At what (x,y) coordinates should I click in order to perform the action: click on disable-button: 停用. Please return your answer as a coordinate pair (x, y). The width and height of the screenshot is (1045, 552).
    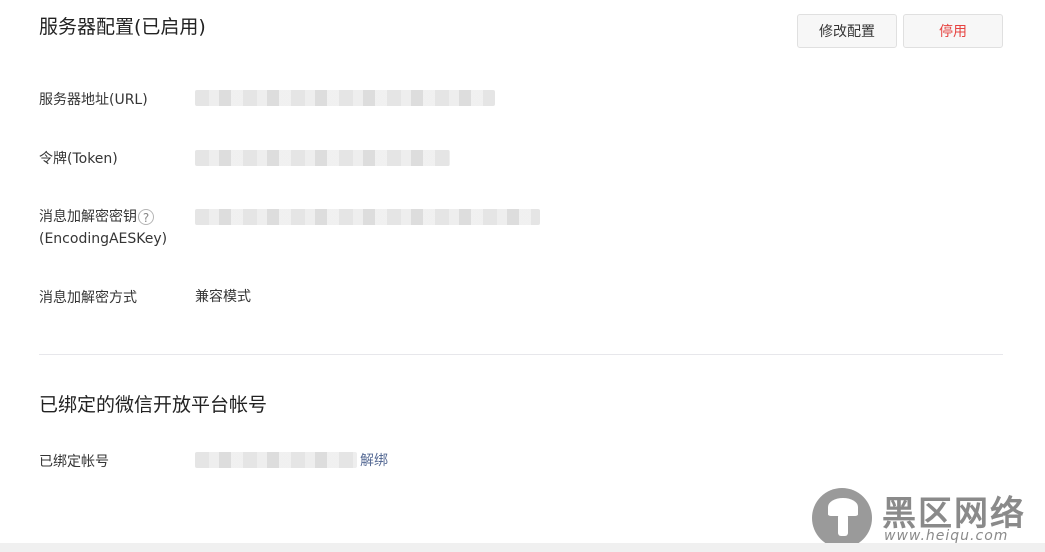
    Looking at the image, I should click on (953, 31).